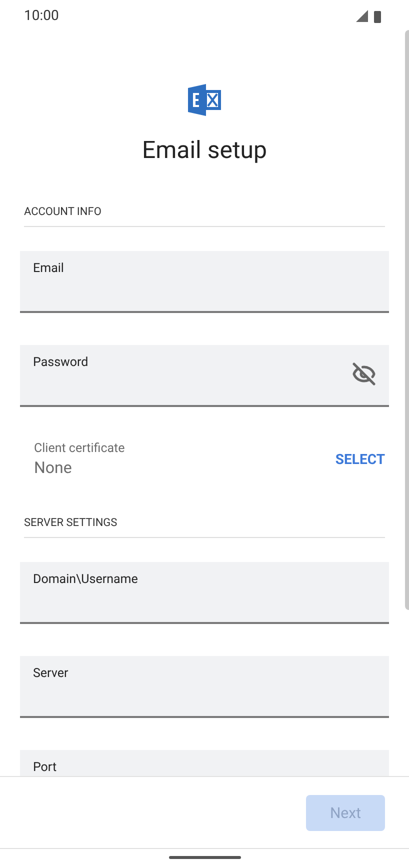 This screenshot has height=864, width=409. I want to click on exchange-logo-icon, so click(205, 100).